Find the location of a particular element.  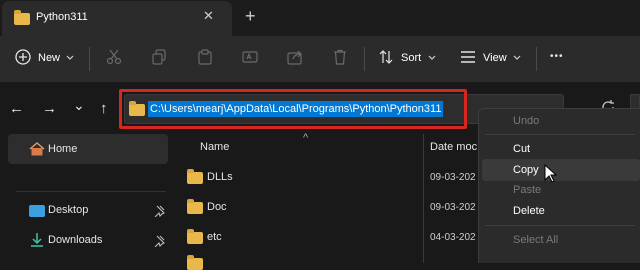

sidebar-item-downloads: Downloads is located at coordinates (75, 240).